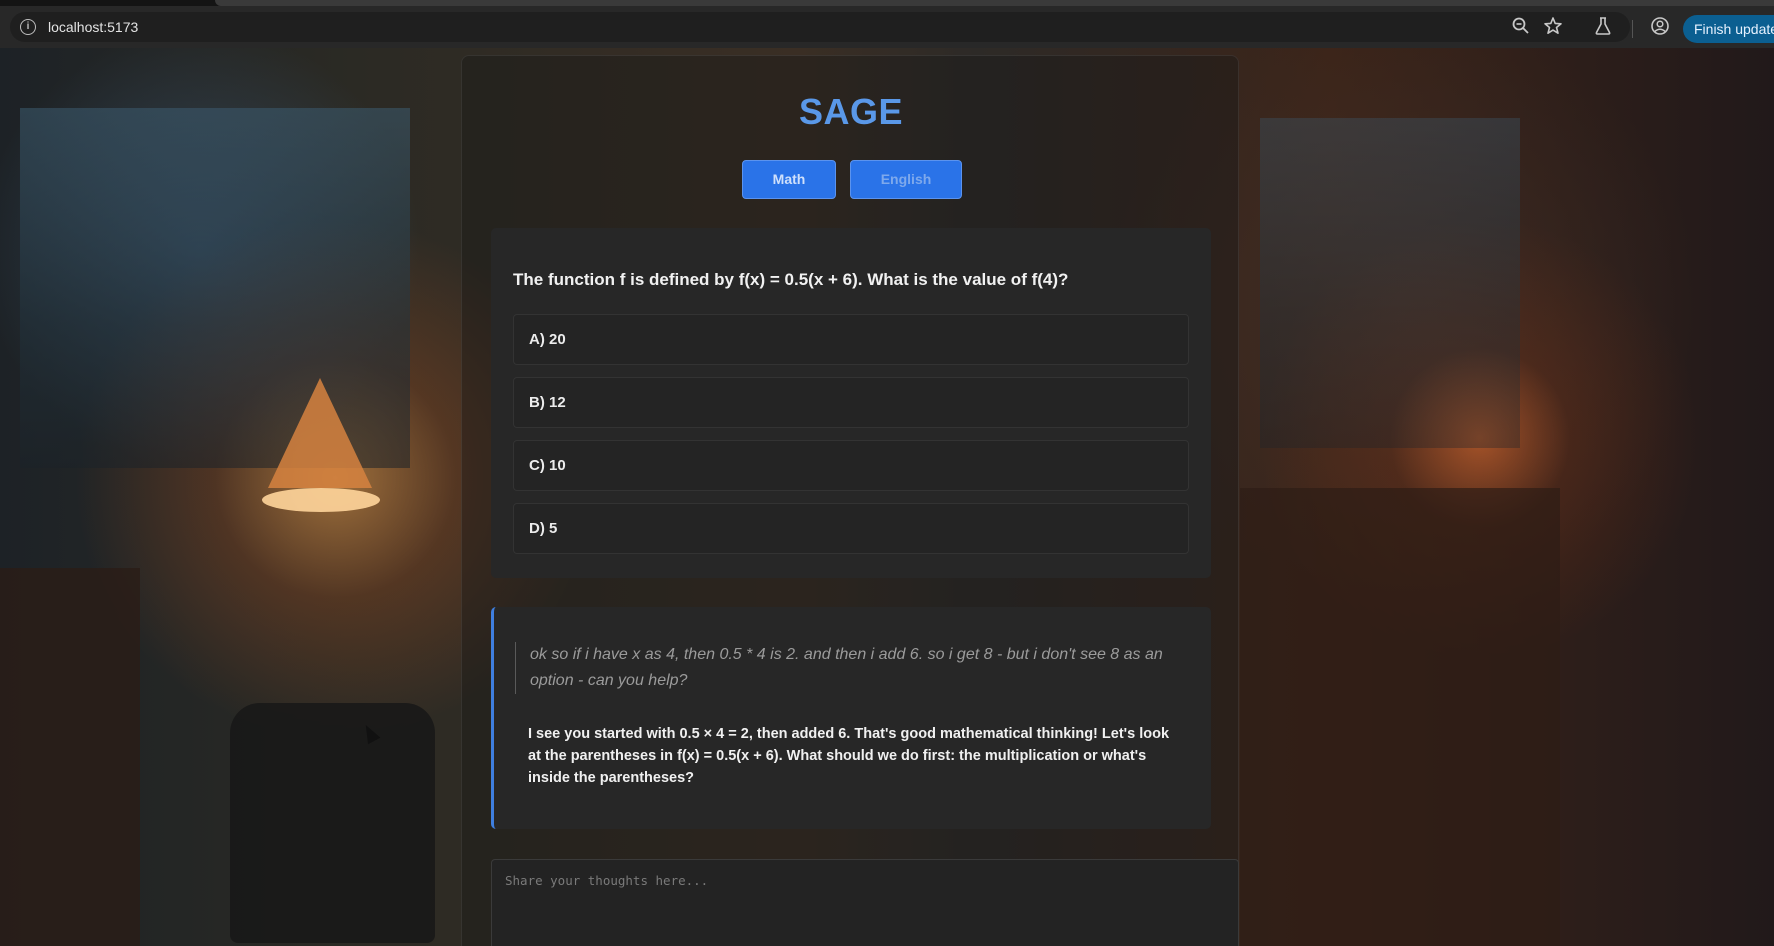  Describe the element at coordinates (906, 179) in the screenshot. I see `tab-english: English` at that location.